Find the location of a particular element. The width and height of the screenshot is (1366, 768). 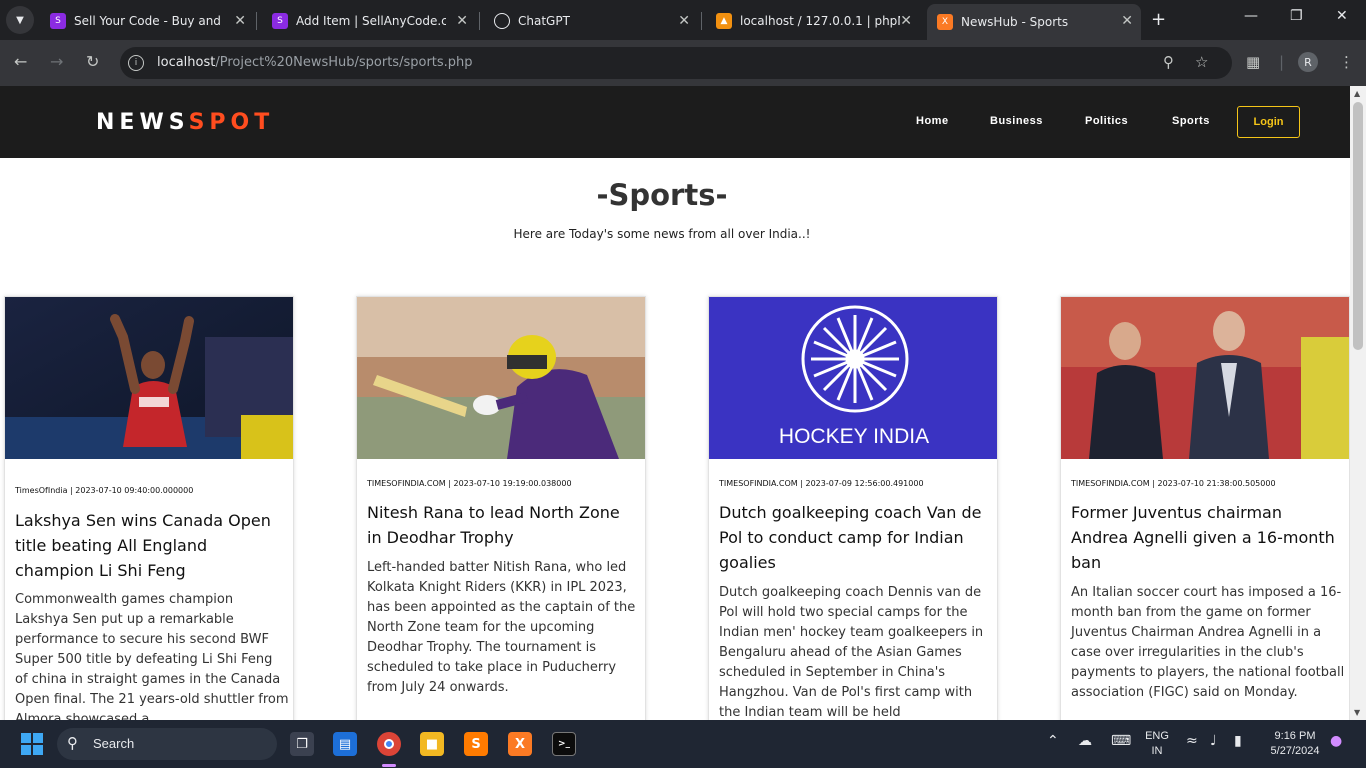

tab-newshub-sports: X NewsHub - Sports ✕ is located at coordinates (1034, 22).